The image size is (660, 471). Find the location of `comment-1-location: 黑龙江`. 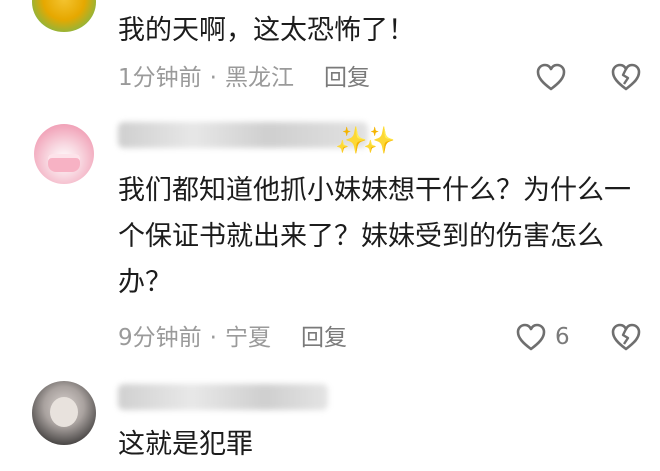

comment-1-location: 黑龙江 is located at coordinates (259, 78).